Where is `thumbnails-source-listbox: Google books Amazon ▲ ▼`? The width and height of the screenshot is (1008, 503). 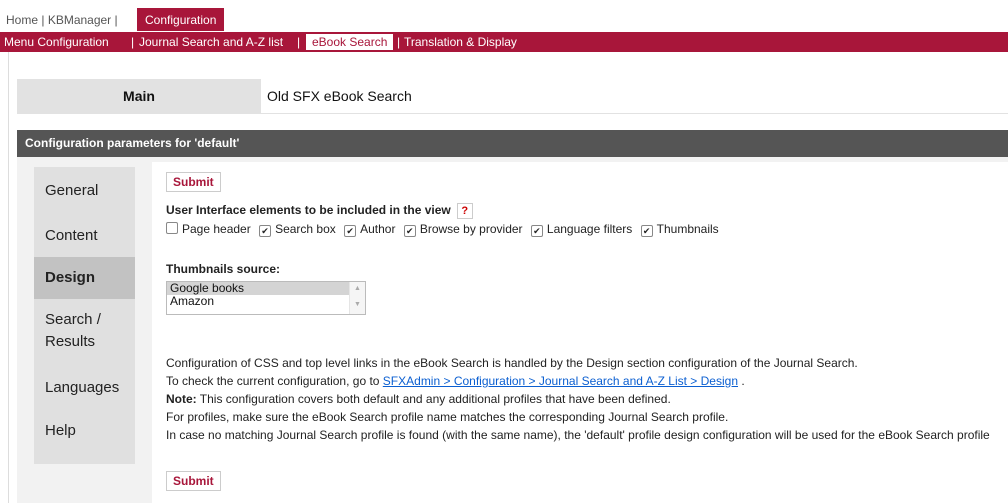 thumbnails-source-listbox: Google books Amazon ▲ ▼ is located at coordinates (266, 298).